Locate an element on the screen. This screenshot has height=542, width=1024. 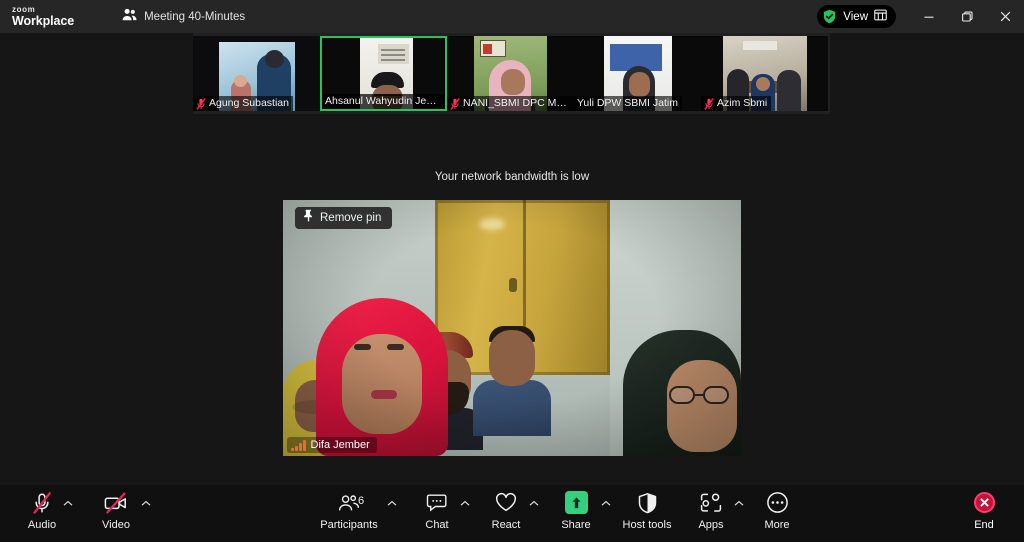
apps-icon is located at coordinates (711, 502).